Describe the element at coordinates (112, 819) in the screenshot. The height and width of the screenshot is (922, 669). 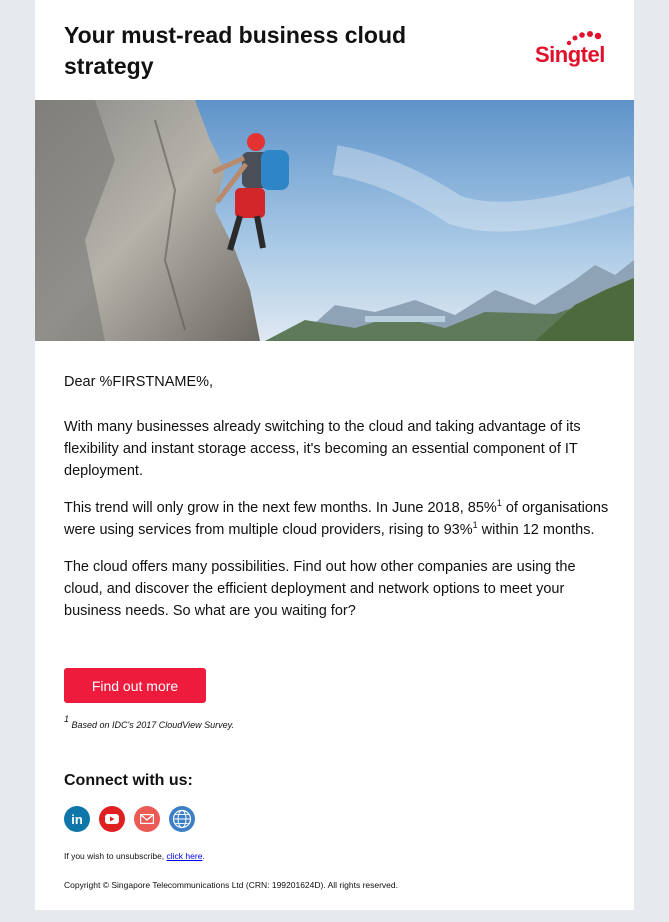
I see `youtube-icon` at that location.